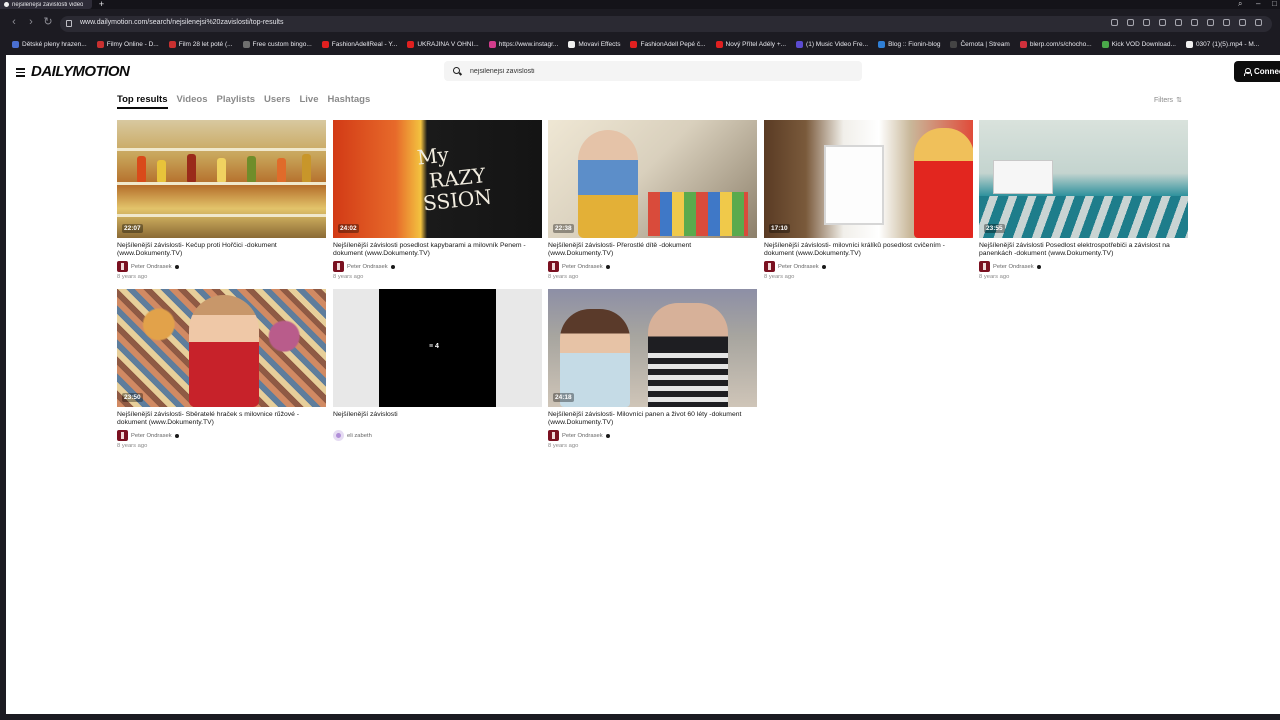  What do you see at coordinates (221, 348) in the screenshot?
I see `video-thumbnail: 23:50` at bounding box center [221, 348].